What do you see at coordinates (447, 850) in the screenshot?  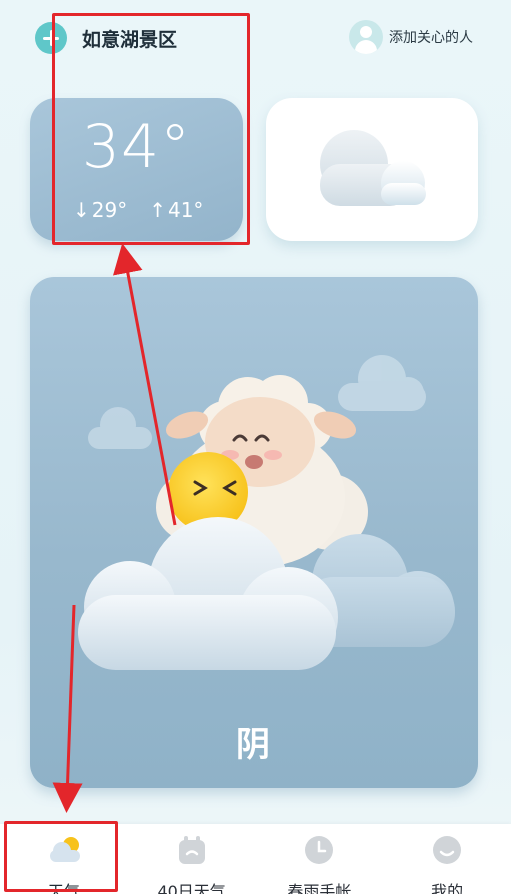 I see `profile-icon` at bounding box center [447, 850].